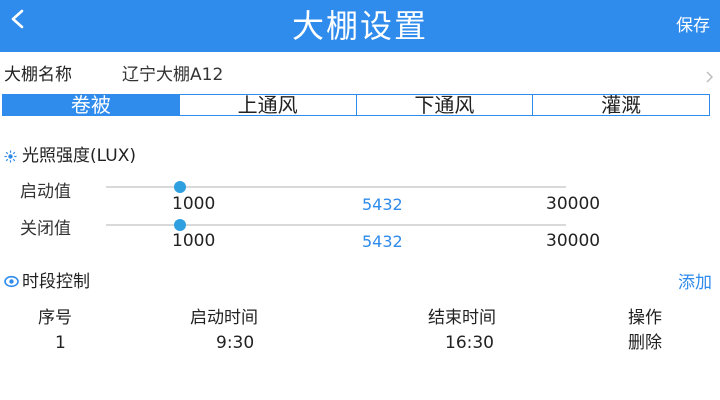 The height and width of the screenshot is (400, 720). I want to click on add-schedule-button: 添加, so click(695, 283).